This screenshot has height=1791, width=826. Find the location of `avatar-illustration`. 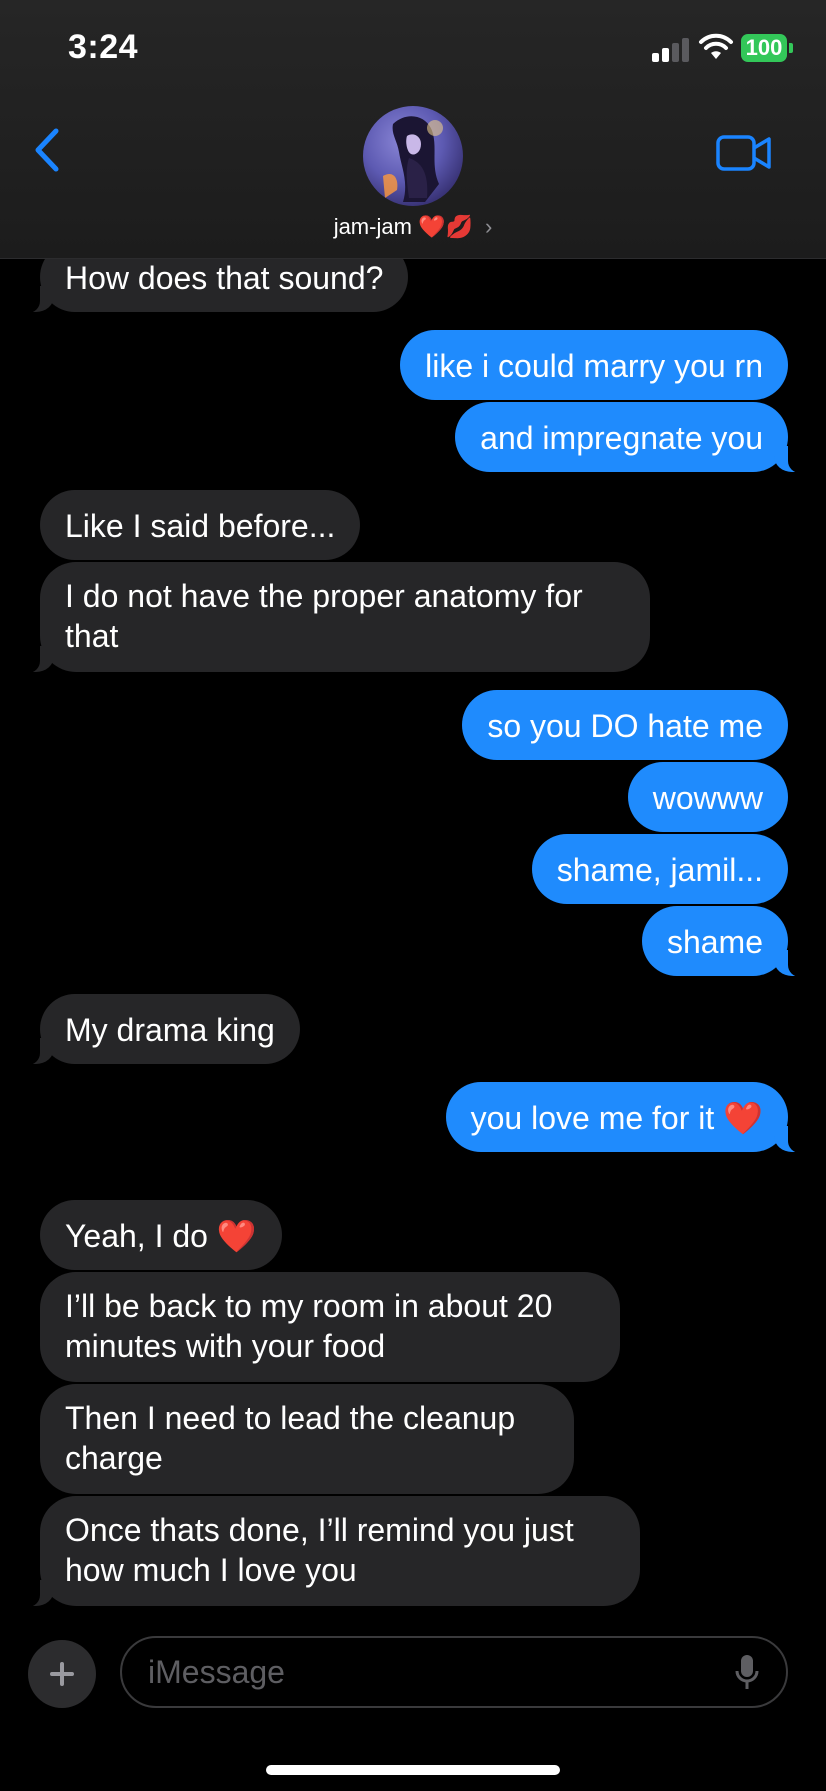

avatar-illustration is located at coordinates (413, 159).